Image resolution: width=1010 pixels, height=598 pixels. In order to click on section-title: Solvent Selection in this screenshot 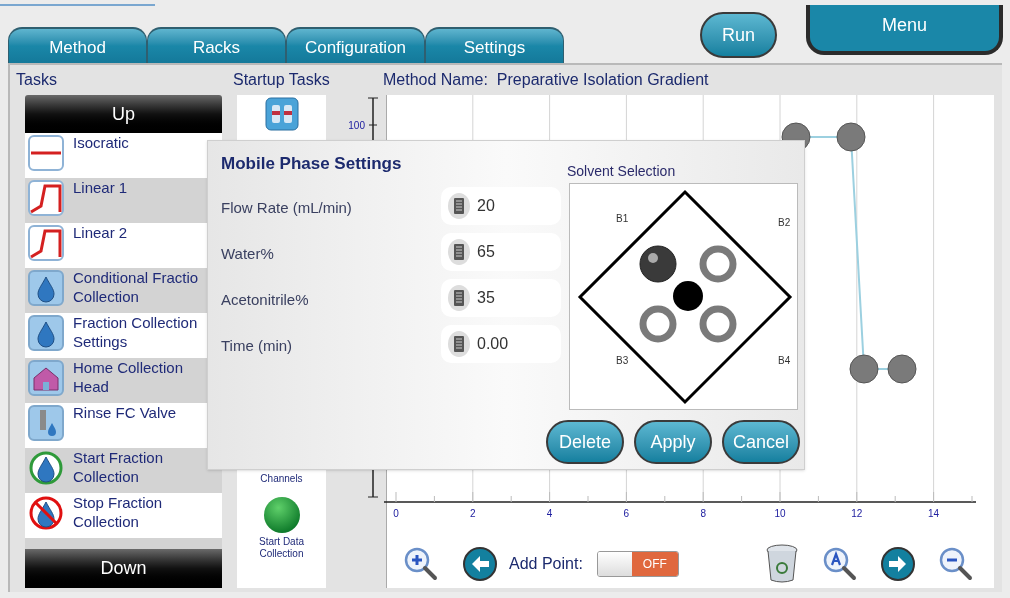, I will do `click(621, 171)`.